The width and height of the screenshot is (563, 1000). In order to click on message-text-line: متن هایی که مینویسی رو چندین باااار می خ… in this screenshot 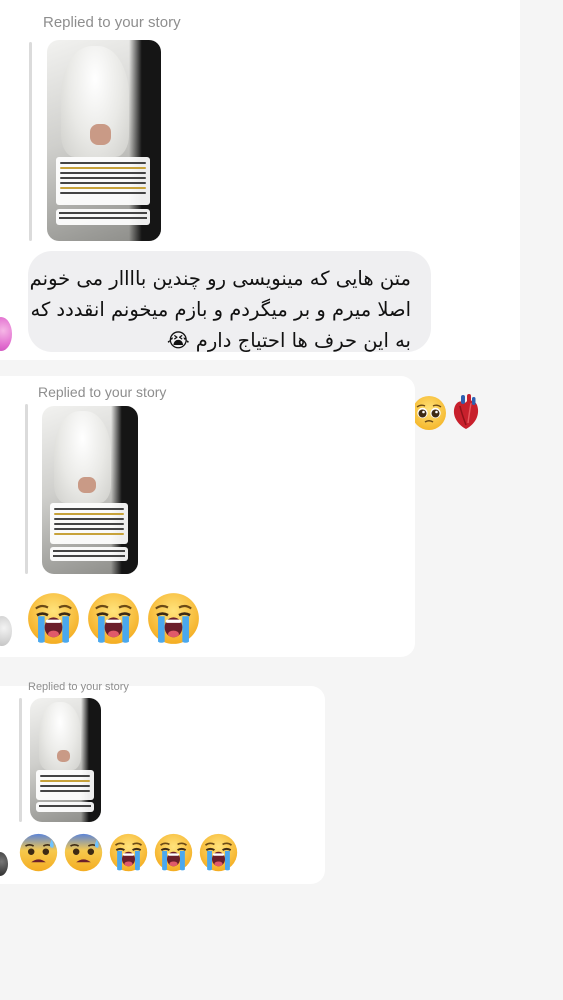, I will do `click(220, 278)`.